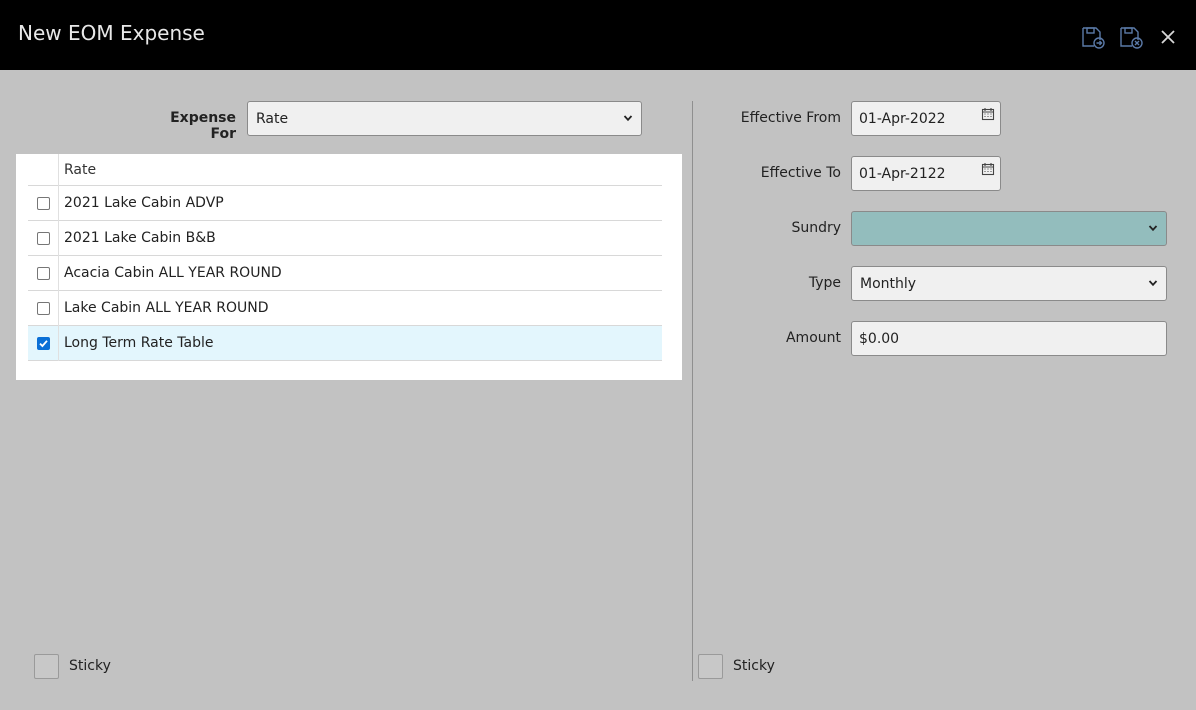 This screenshot has height=710, width=1196. I want to click on row-checkbox-checked, so click(43, 343).